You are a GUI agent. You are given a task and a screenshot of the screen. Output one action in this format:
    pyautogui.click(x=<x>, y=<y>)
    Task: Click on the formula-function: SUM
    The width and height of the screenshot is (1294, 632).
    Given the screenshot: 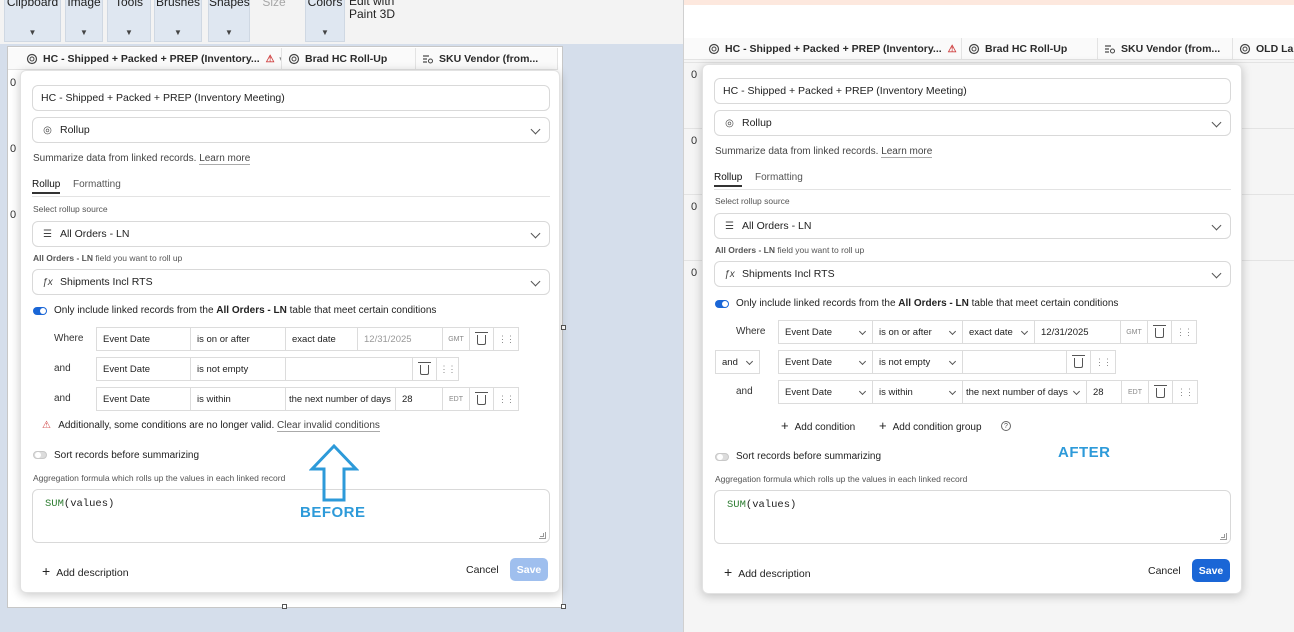 What is the action you would take?
    pyautogui.click(x=736, y=505)
    